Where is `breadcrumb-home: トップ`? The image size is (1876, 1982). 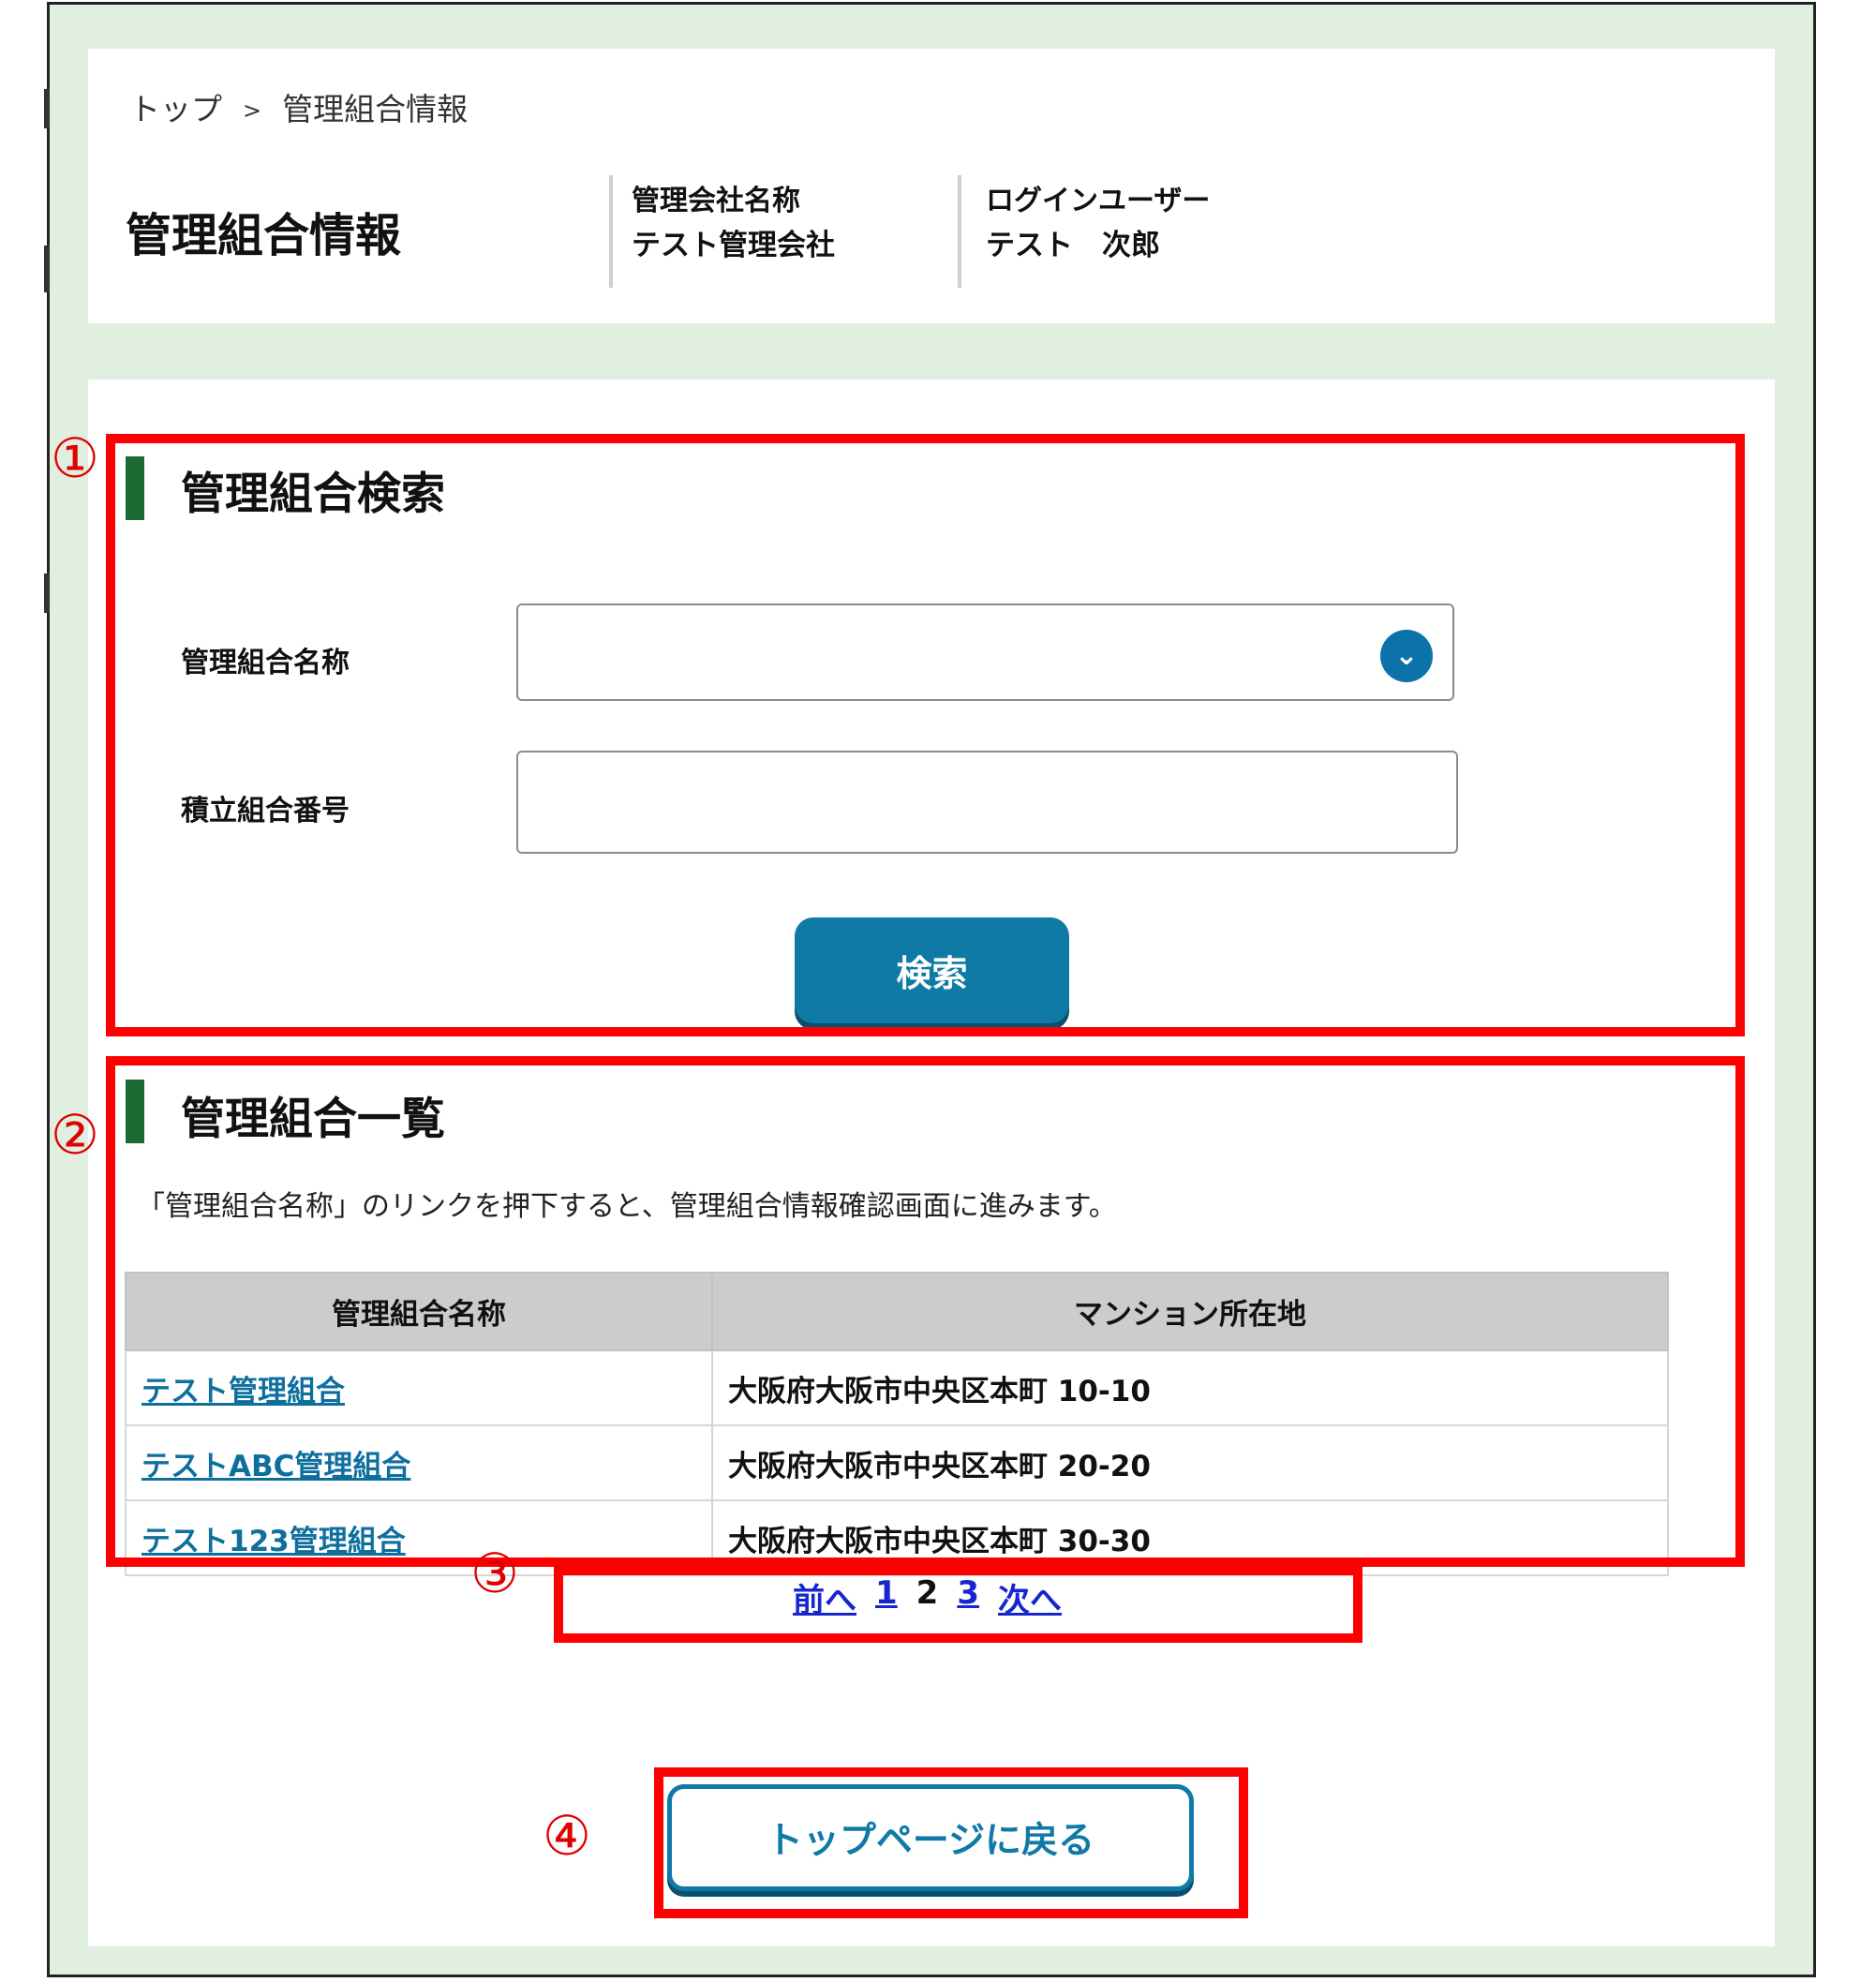 breadcrumb-home: トップ is located at coordinates (176, 107).